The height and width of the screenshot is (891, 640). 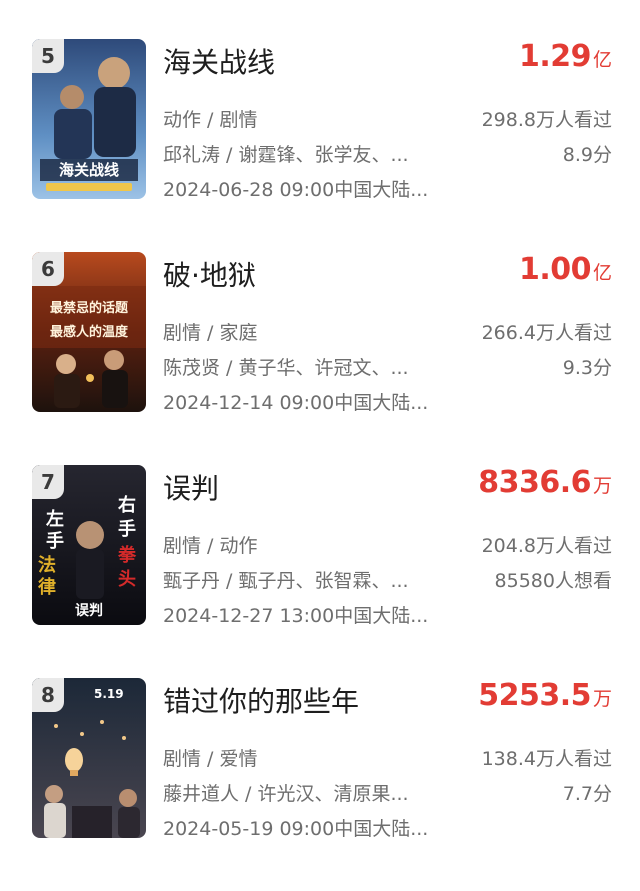 I want to click on svg-text: 海关战线, so click(x=89, y=170).